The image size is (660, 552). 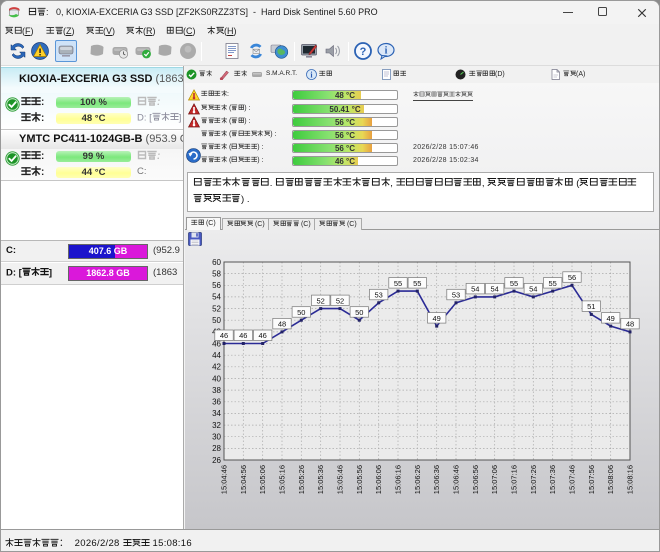 What do you see at coordinates (340, 479) in the screenshot?
I see `svg-text: 15:05:46` at bounding box center [340, 479].